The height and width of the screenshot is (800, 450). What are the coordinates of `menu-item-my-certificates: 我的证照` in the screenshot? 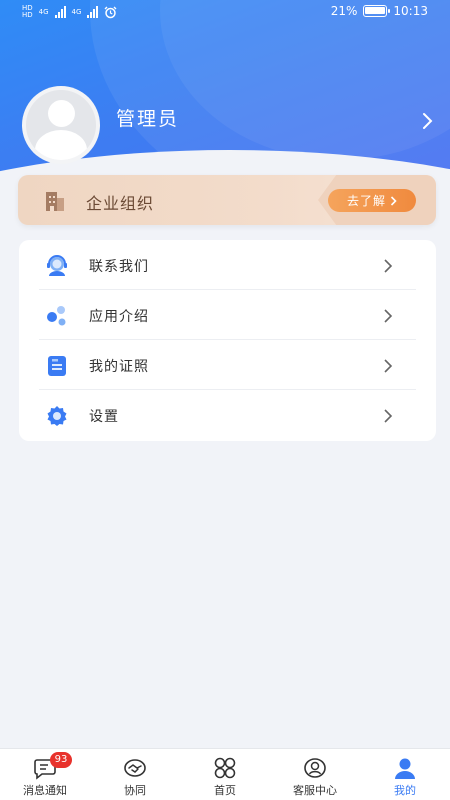 It's located at (227, 365).